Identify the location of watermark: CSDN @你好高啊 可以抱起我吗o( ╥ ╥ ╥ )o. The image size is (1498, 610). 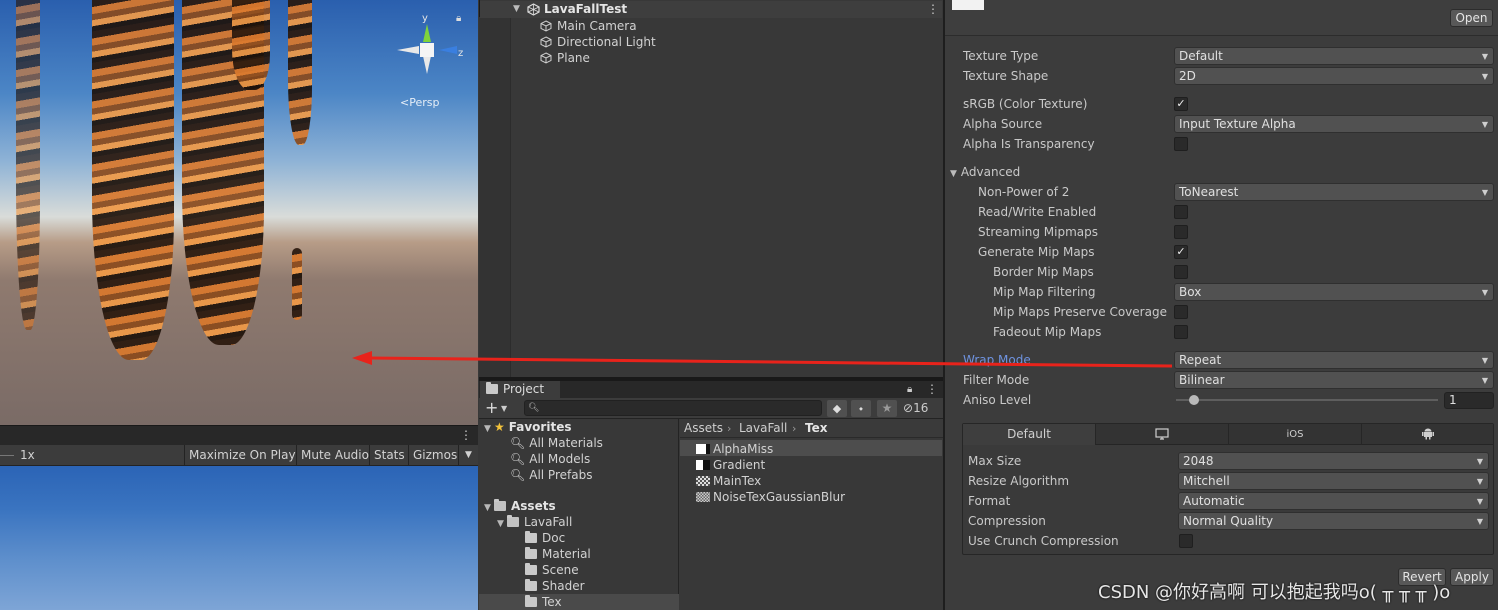
(1274, 592).